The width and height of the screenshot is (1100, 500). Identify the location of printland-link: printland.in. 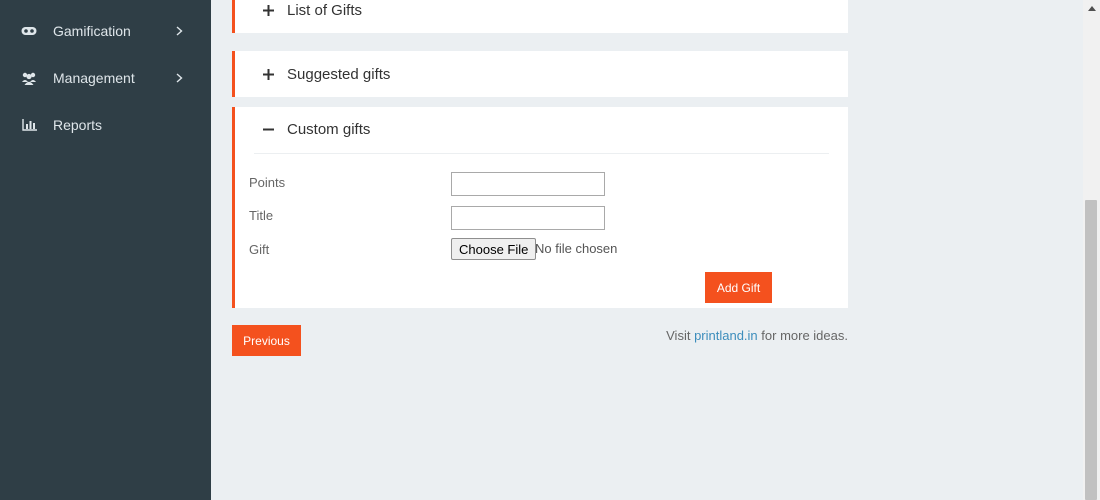
(726, 335).